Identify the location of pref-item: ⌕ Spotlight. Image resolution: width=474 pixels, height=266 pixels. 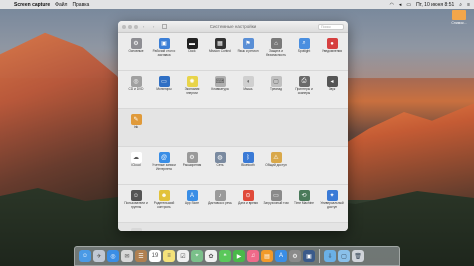
(304, 51).